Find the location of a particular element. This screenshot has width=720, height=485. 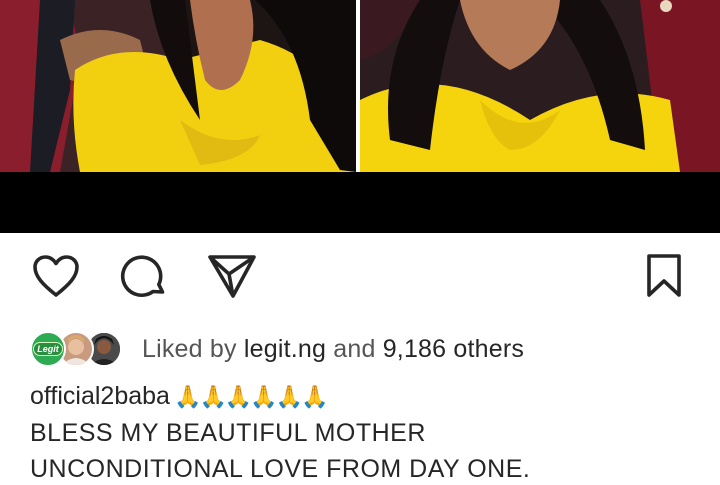

like-button is located at coordinates (56, 276).